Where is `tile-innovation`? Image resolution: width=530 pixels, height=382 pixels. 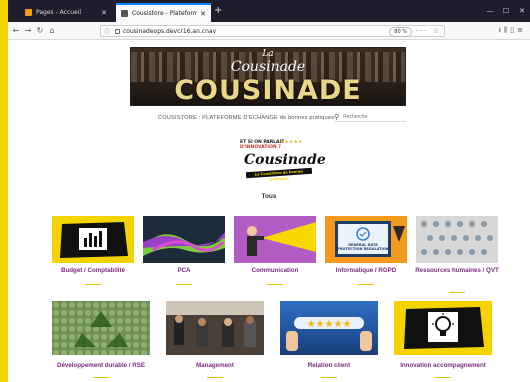 tile-innovation is located at coordinates (443, 328).